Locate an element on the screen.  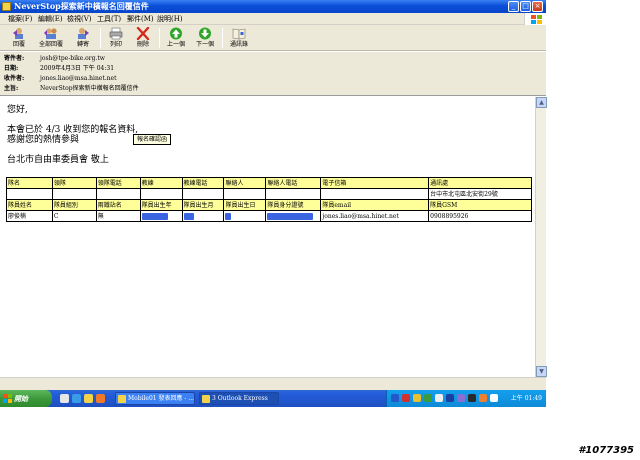
delete-button: 刪除 is located at coordinates (143, 38).